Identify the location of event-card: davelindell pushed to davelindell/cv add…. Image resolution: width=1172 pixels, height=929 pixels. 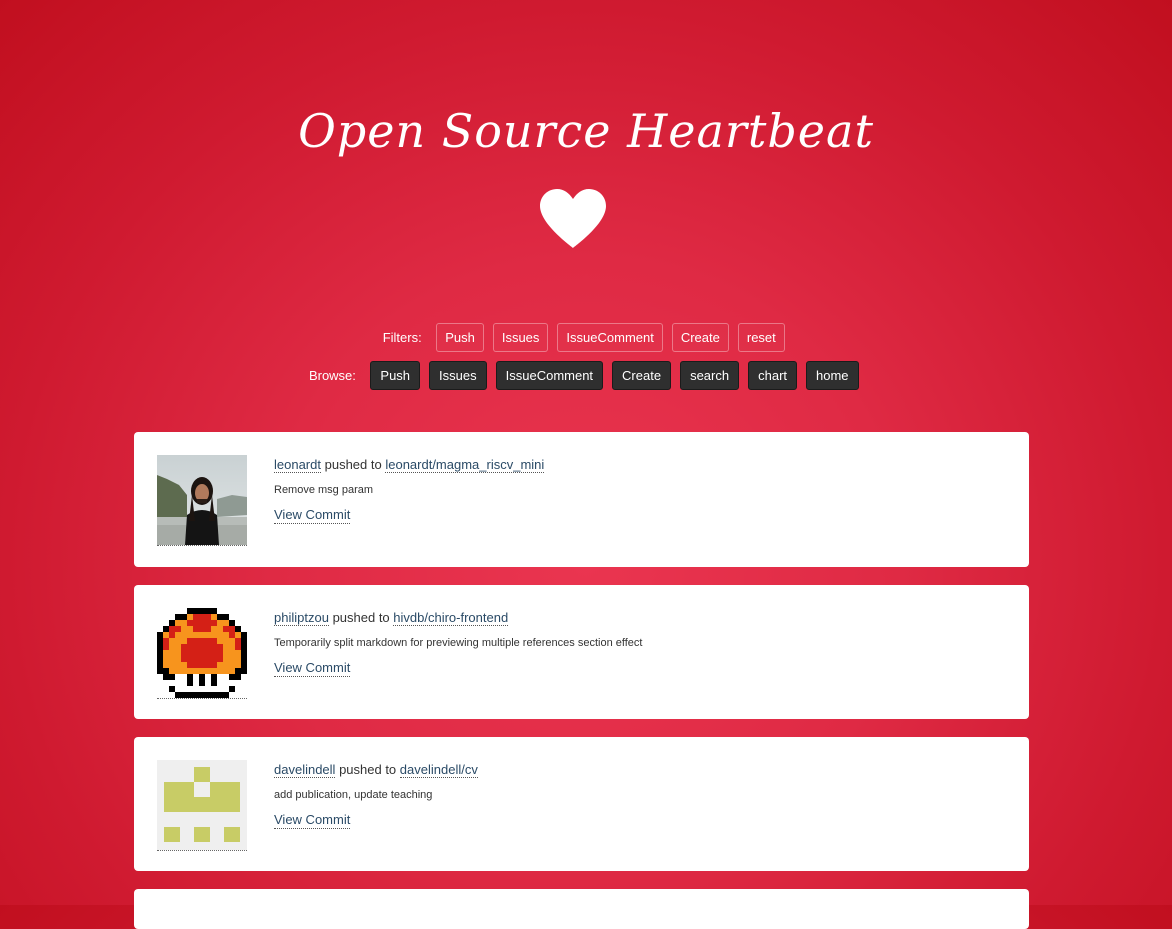
(581, 804).